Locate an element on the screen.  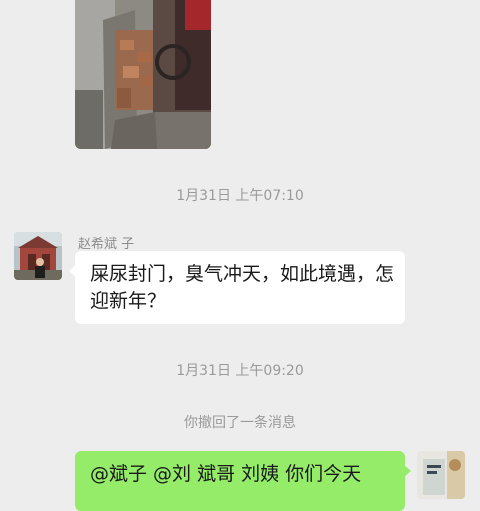
outgoing-message-bubble: @斌子 @刘 斌哥 刘姨 你们今天 is located at coordinates (243, 481).